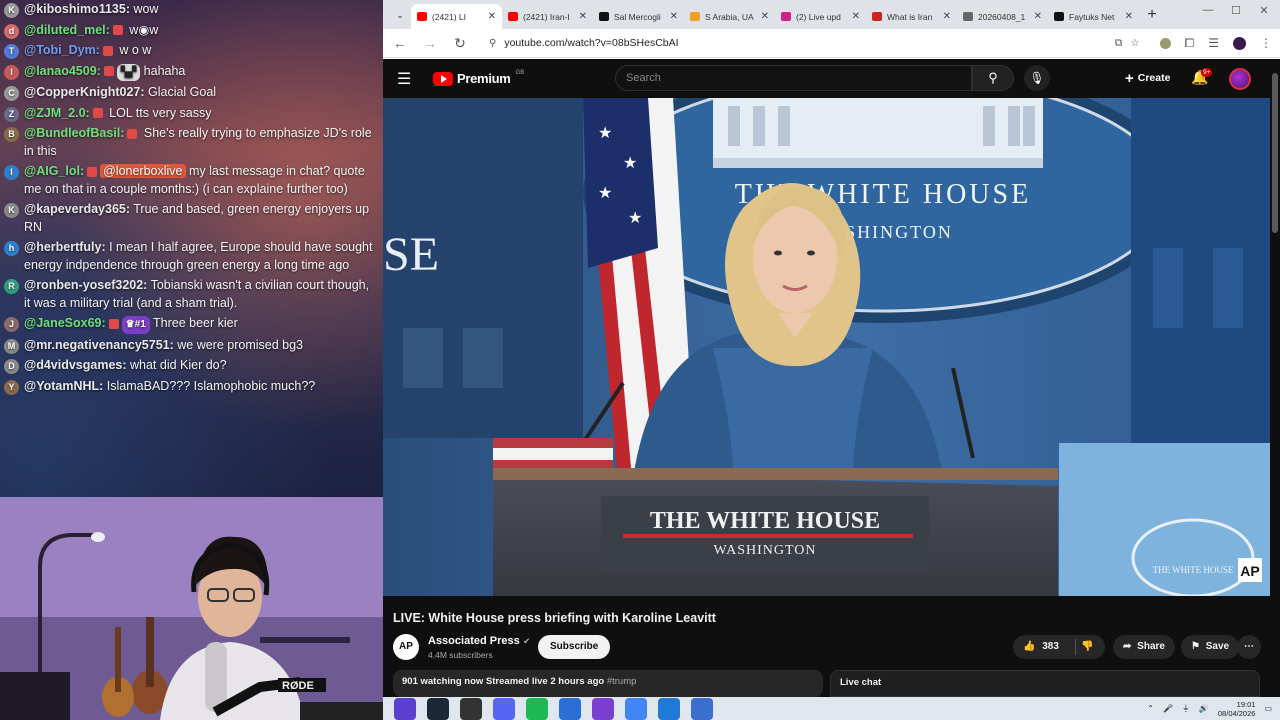  Describe the element at coordinates (1275, 378) in the screenshot. I see `page-scrollbar` at that location.